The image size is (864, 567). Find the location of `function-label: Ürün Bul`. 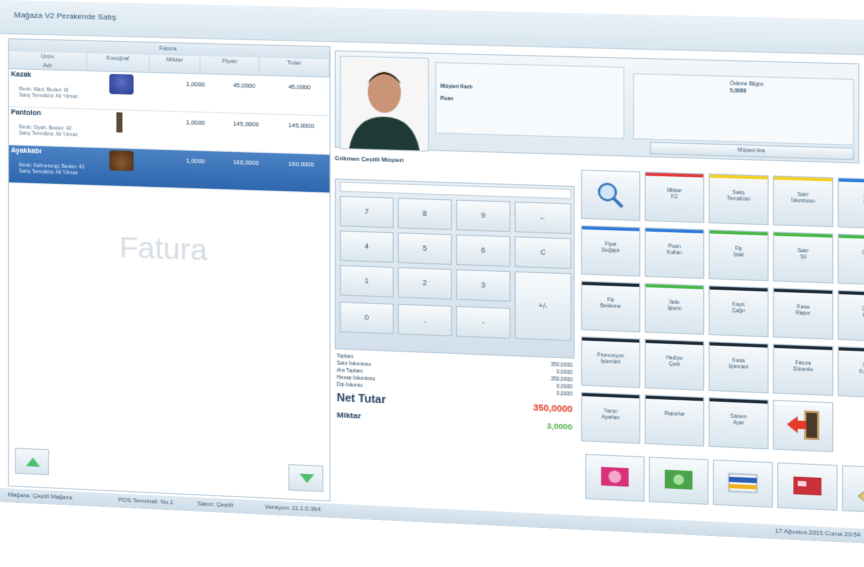

function-label: Ürün Bul is located at coordinates (851, 256).